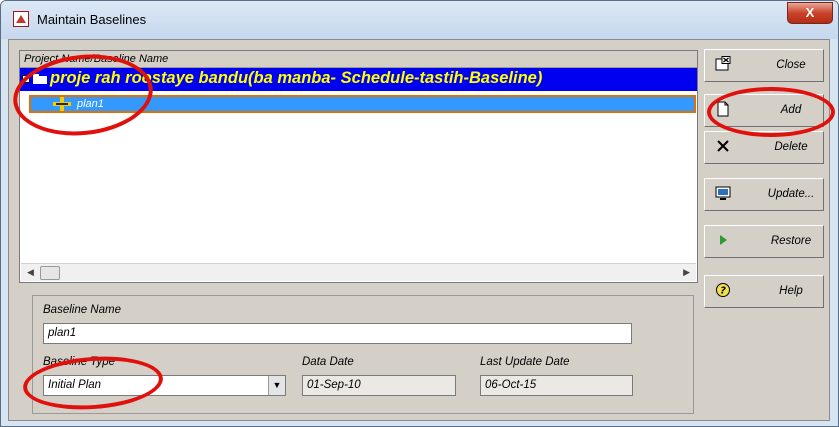  I want to click on last-update-date-field: 06-Oct-15, so click(556, 385).